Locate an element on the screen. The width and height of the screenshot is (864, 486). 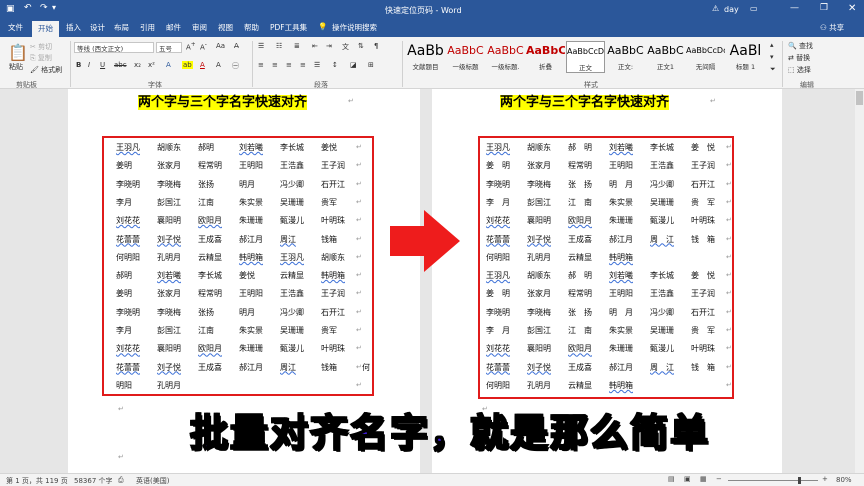
read-mode-icon: ▤ is located at coordinates (671, 479).